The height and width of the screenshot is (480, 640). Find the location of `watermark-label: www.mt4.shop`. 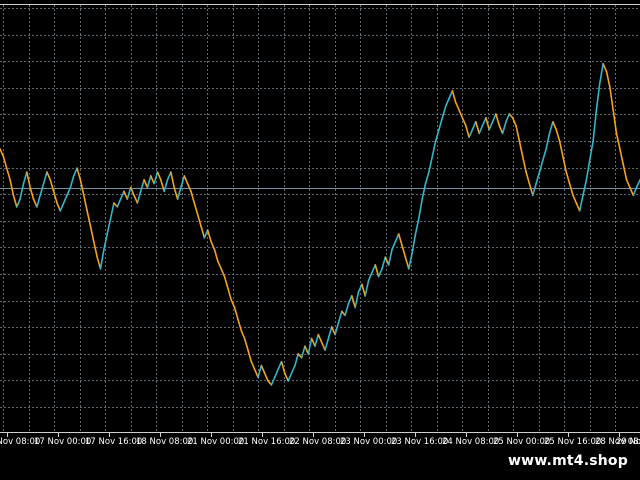

watermark-label: www.mt4.shop is located at coordinates (568, 461).